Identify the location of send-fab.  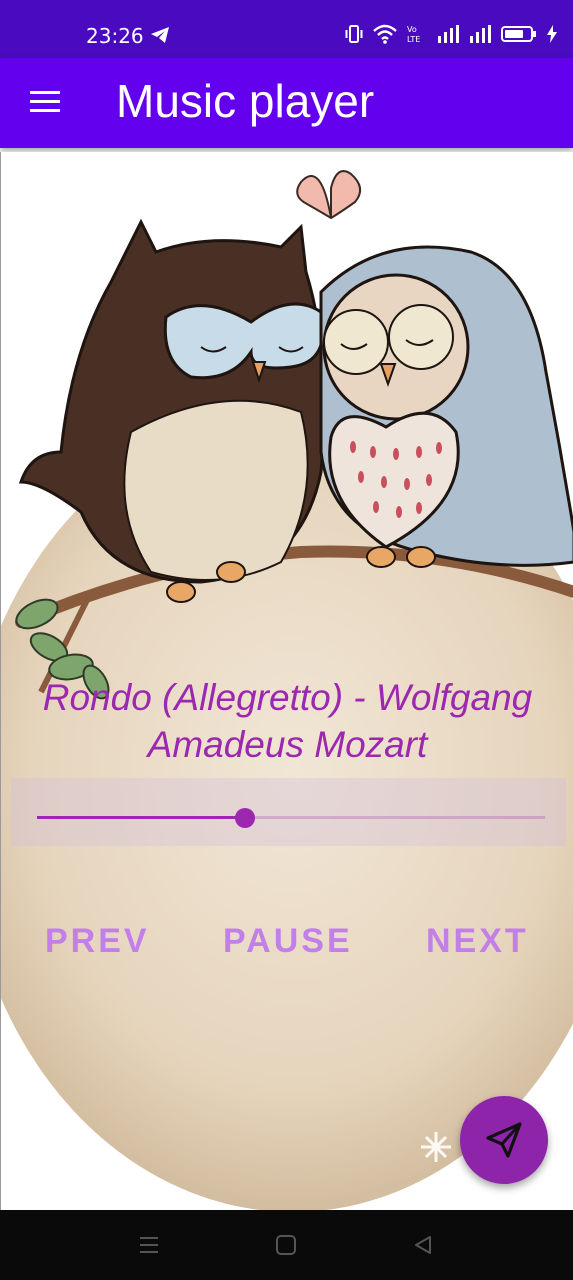
(504, 1140).